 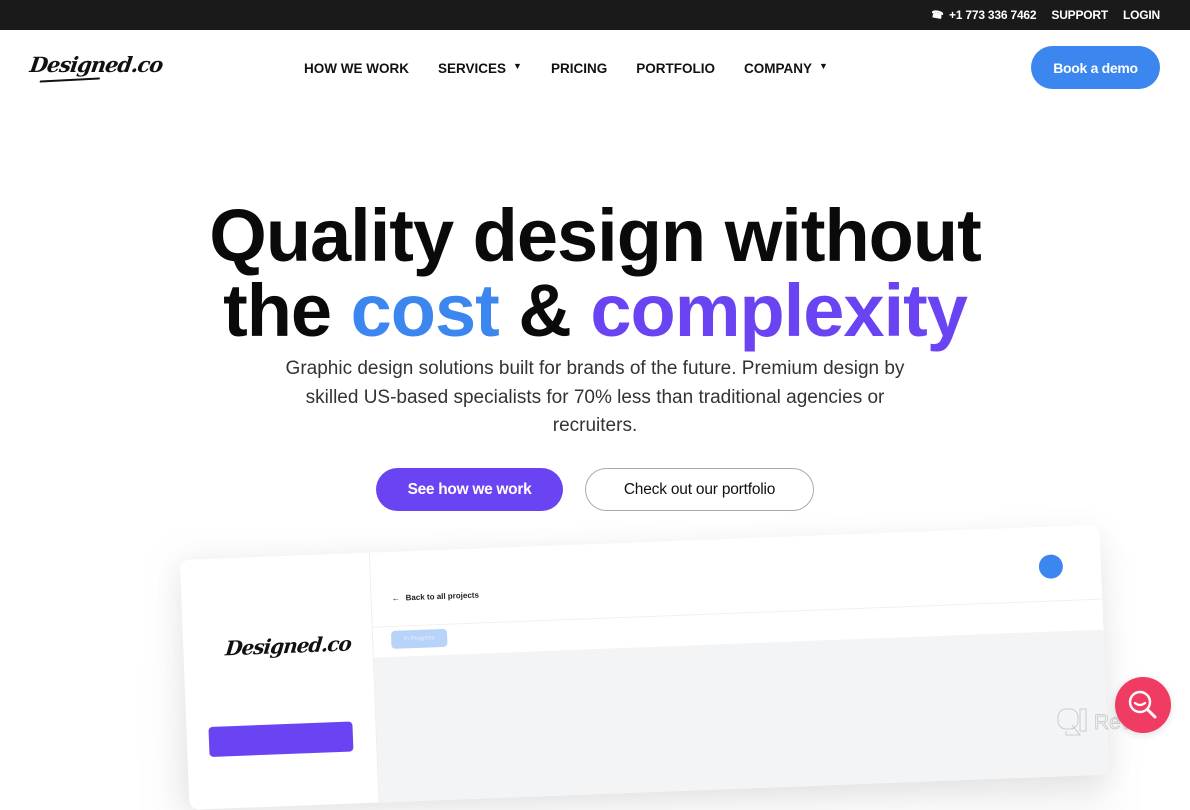 I want to click on phone-link: ☎ +1 773 336 7462, so click(x=983, y=15).